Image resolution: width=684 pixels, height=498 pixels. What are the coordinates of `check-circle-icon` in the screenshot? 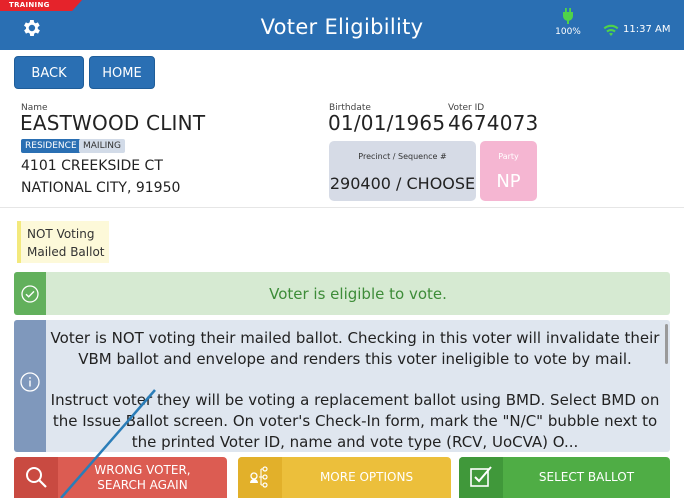 It's located at (30, 294).